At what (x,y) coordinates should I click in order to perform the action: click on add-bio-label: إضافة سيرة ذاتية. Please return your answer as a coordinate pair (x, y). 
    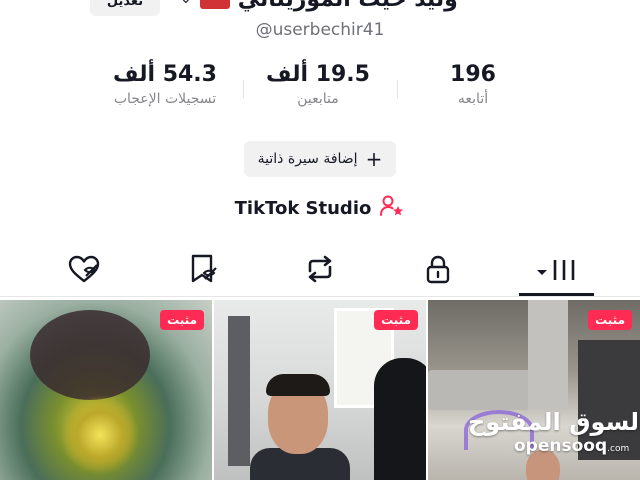
    Looking at the image, I should click on (307, 159).